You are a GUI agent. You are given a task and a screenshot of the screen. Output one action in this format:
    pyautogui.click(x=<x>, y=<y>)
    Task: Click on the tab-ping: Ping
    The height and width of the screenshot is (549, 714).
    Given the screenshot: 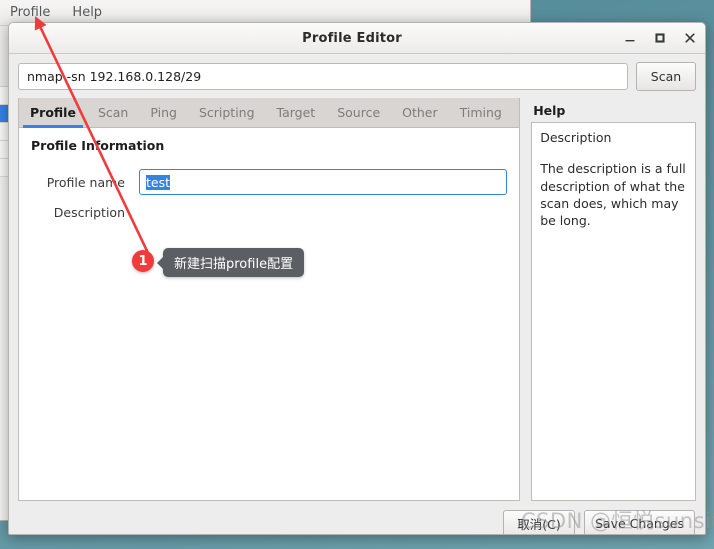 What is the action you would take?
    pyautogui.click(x=163, y=112)
    